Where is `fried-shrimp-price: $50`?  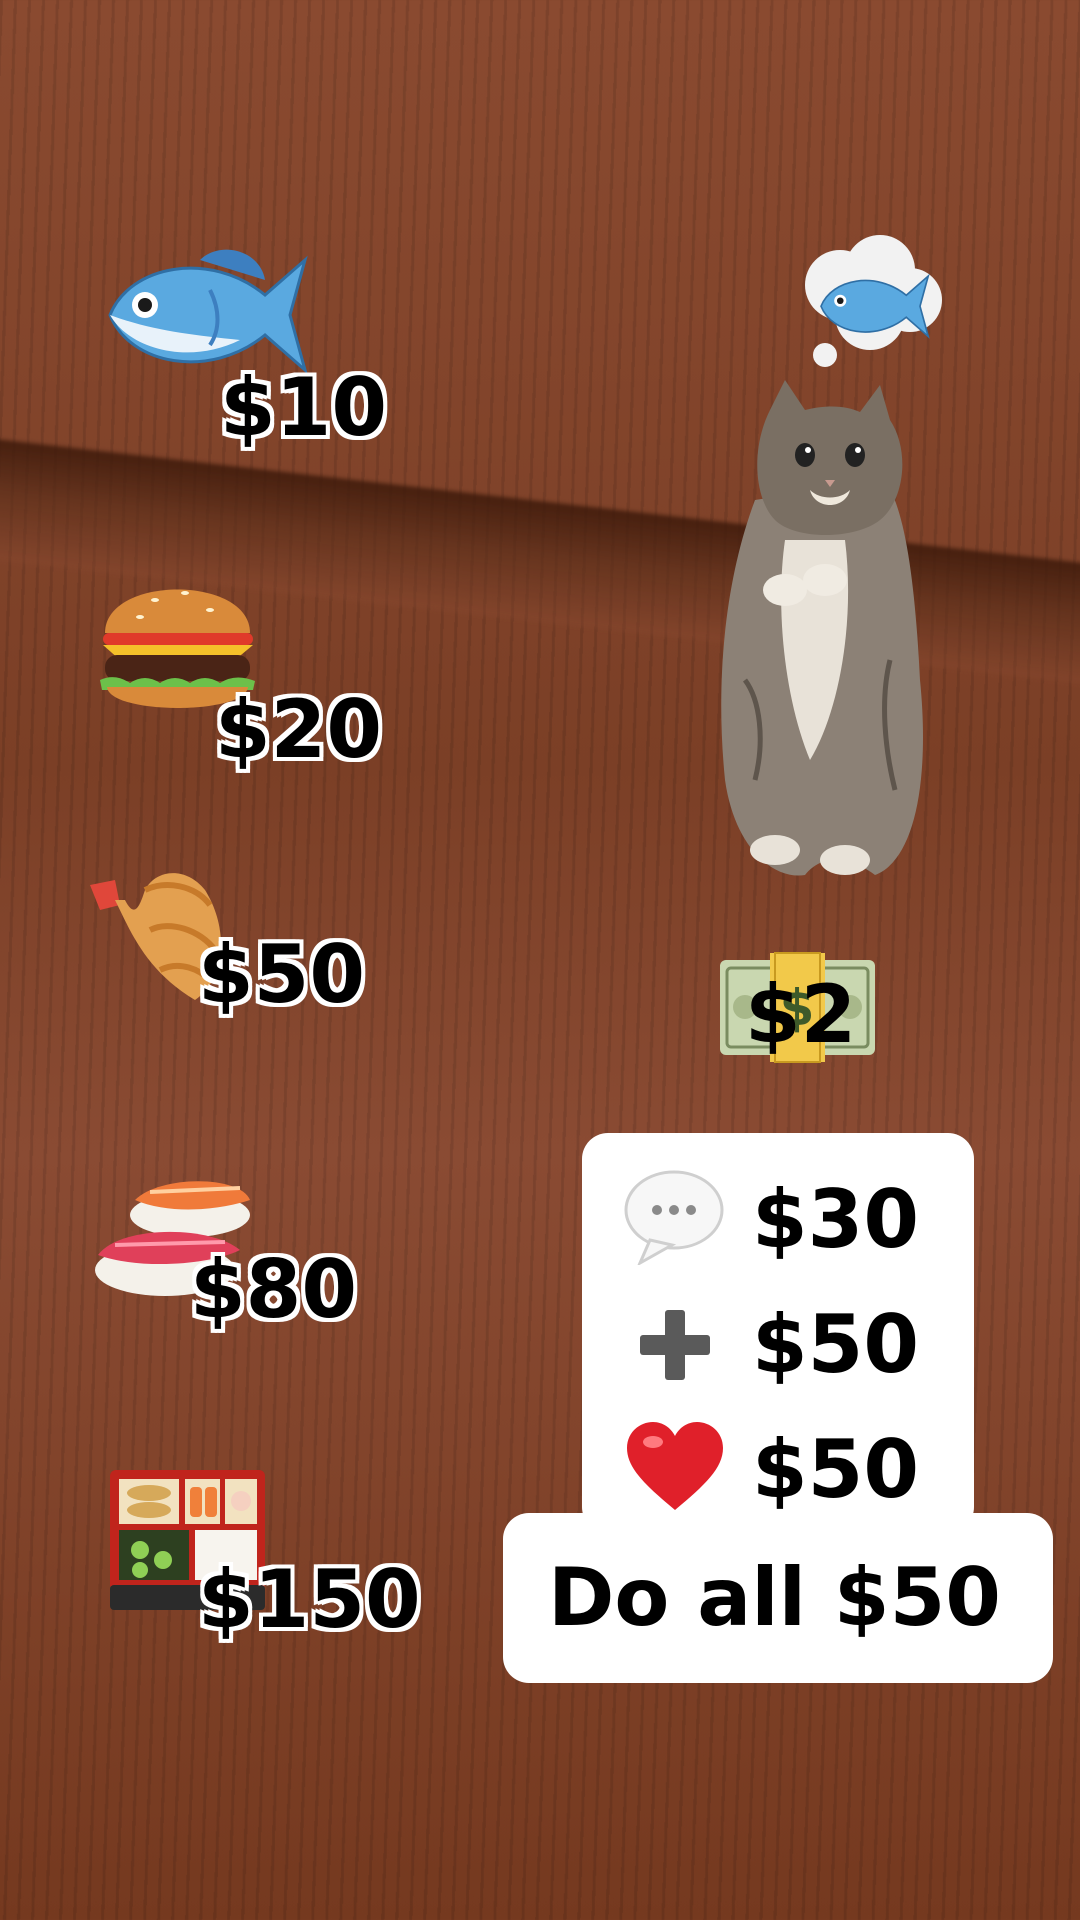
fried-shrimp-price: $50 is located at coordinates (281, 974).